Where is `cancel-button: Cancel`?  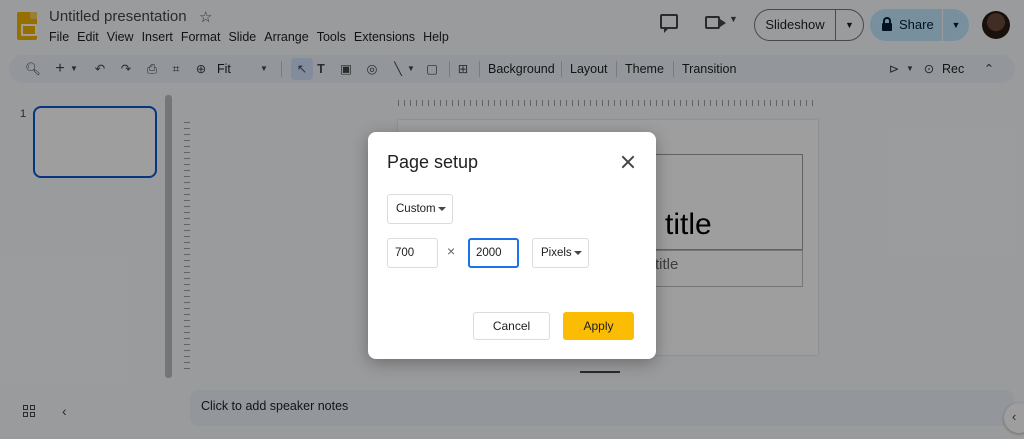 cancel-button: Cancel is located at coordinates (511, 326).